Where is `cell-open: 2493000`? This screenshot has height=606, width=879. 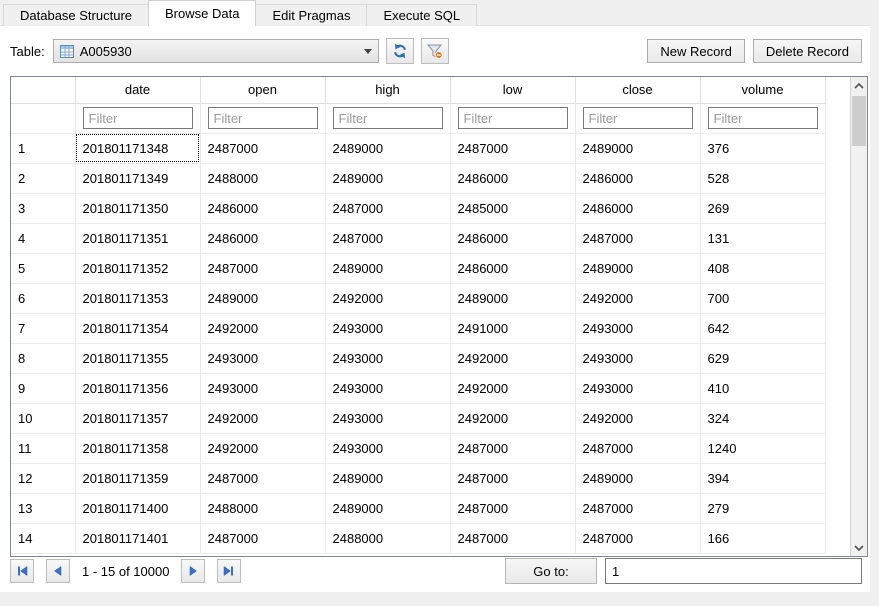 cell-open: 2493000 is located at coordinates (263, 388).